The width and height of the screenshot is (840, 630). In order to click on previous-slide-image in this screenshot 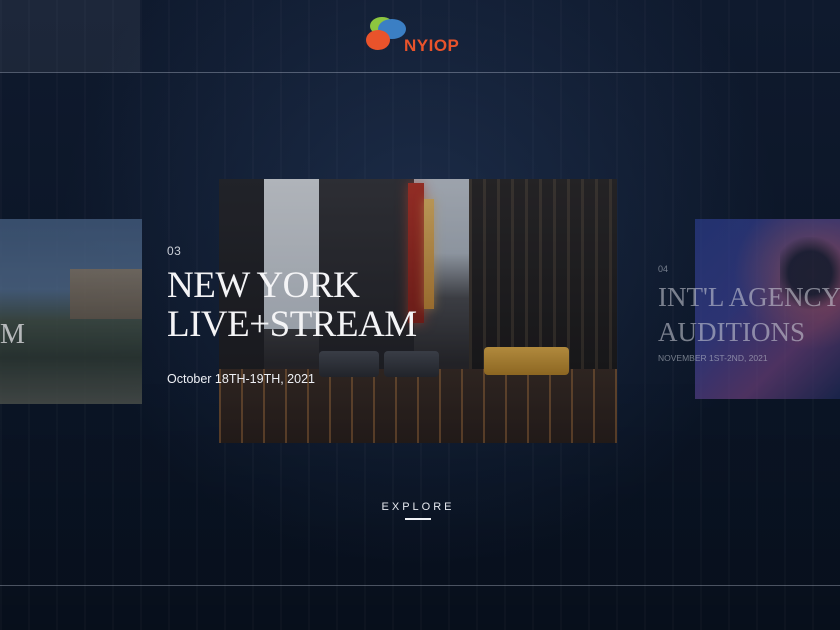, I will do `click(106, 294)`.